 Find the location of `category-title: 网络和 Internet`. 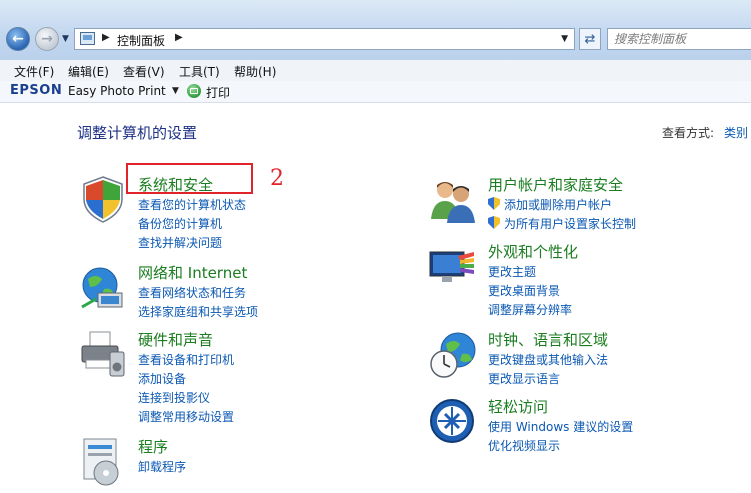

category-title: 网络和 Internet is located at coordinates (192, 272).